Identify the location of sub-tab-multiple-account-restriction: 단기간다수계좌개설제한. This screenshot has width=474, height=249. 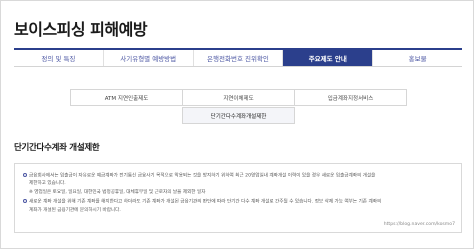
(238, 115).